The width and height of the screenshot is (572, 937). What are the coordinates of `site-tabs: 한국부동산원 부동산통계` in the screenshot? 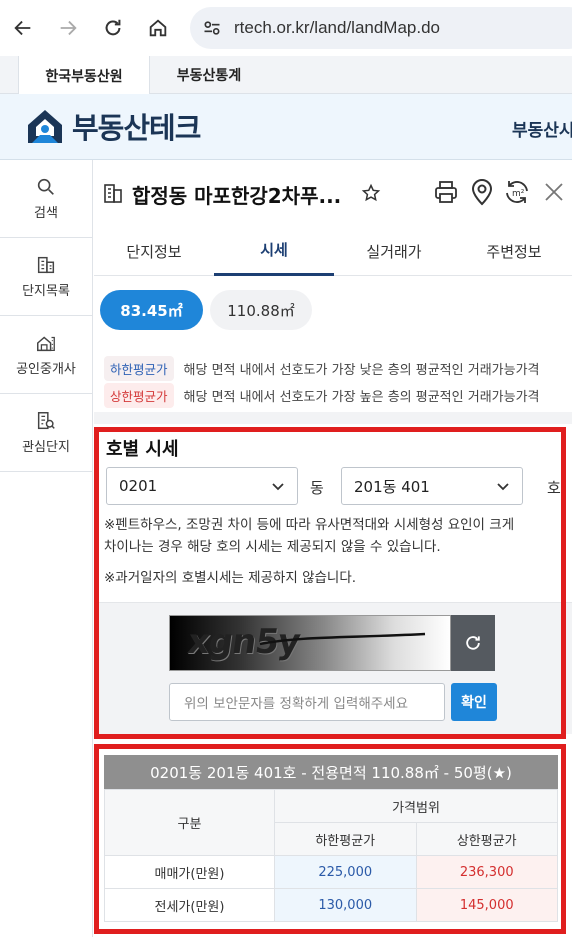 It's located at (286, 75).